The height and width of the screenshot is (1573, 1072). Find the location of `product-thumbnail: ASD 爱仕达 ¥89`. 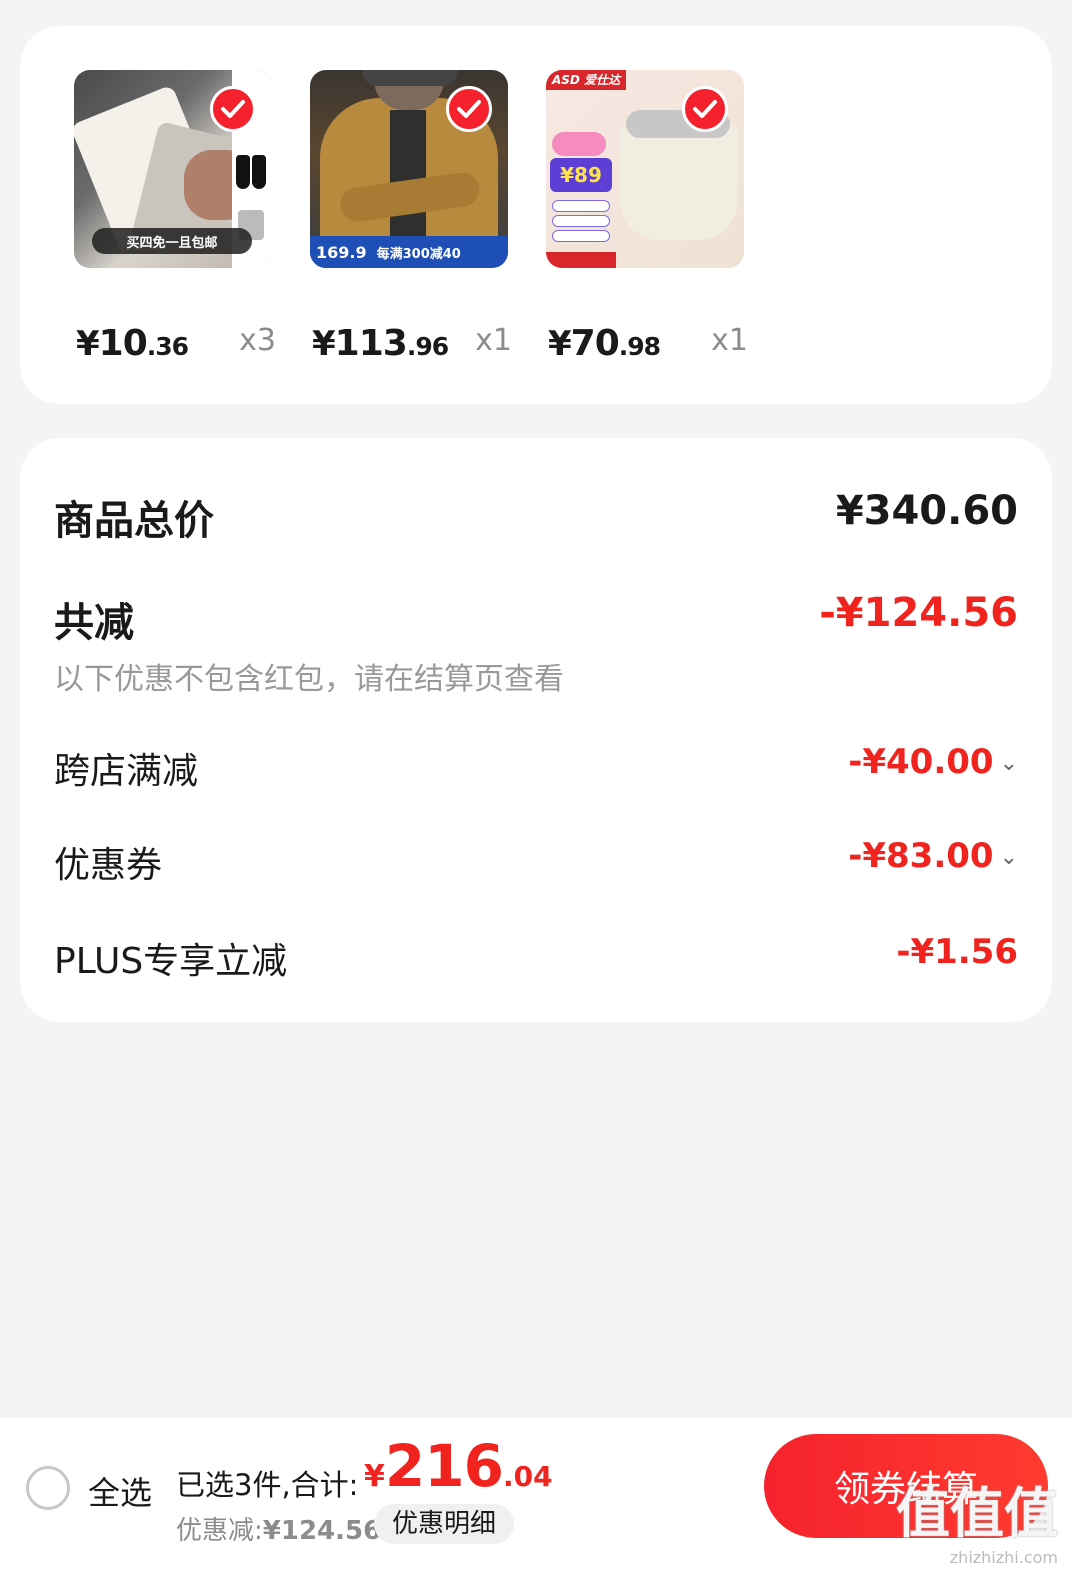

product-thumbnail: ASD 爱仕达 ¥89 is located at coordinates (645, 169).